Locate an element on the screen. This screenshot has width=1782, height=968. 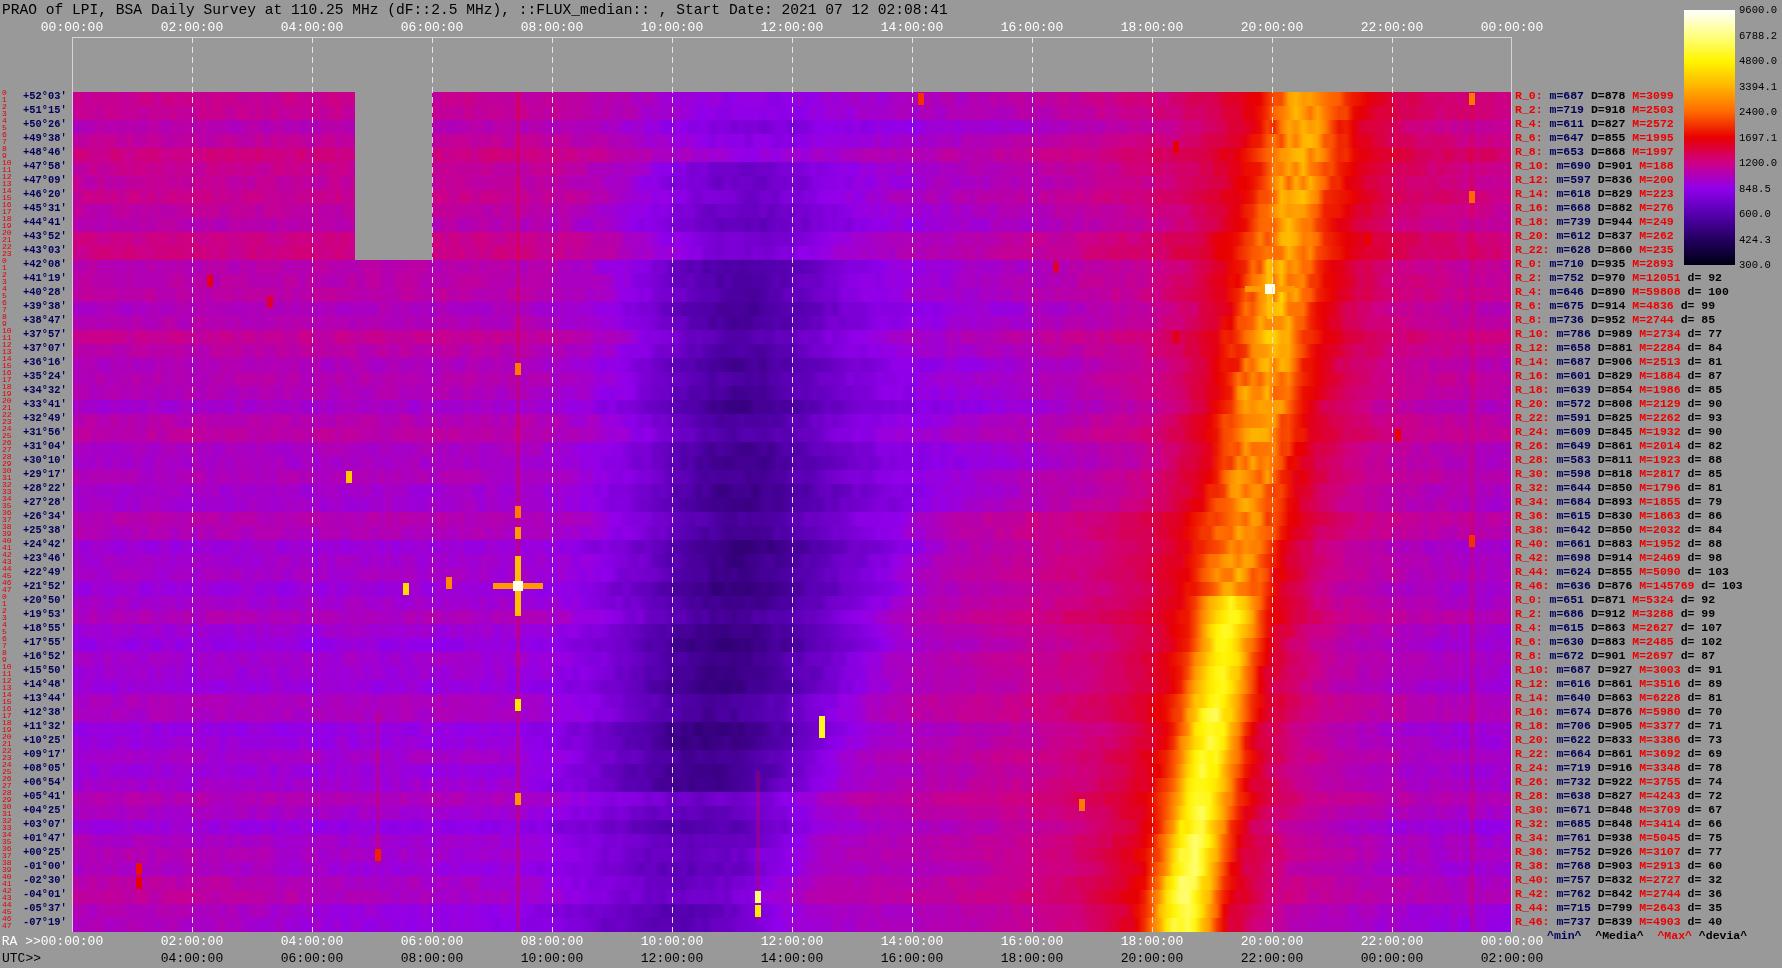
beam-number: 13 is located at coordinates (7, 687).